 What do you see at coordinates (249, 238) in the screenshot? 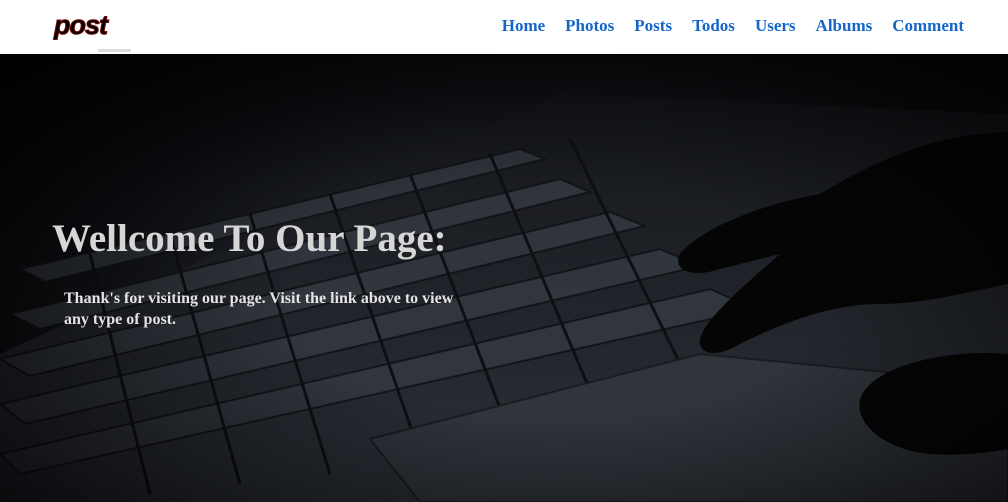
I see `hero-title: Wellcome To Our Page:` at bounding box center [249, 238].